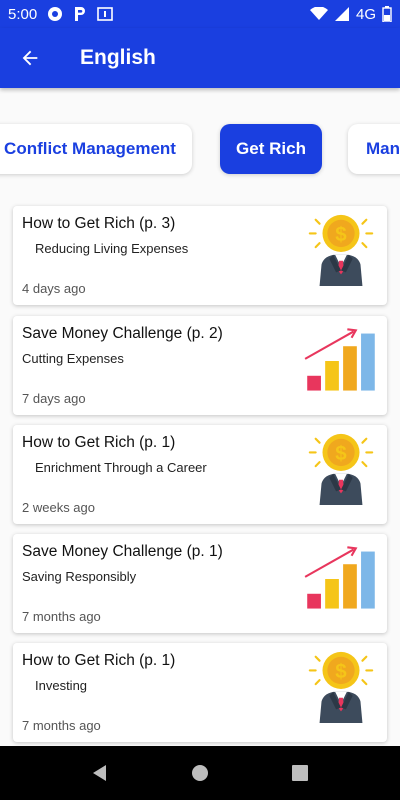  What do you see at coordinates (365, 14) in the screenshot?
I see `network-type: 4G` at bounding box center [365, 14].